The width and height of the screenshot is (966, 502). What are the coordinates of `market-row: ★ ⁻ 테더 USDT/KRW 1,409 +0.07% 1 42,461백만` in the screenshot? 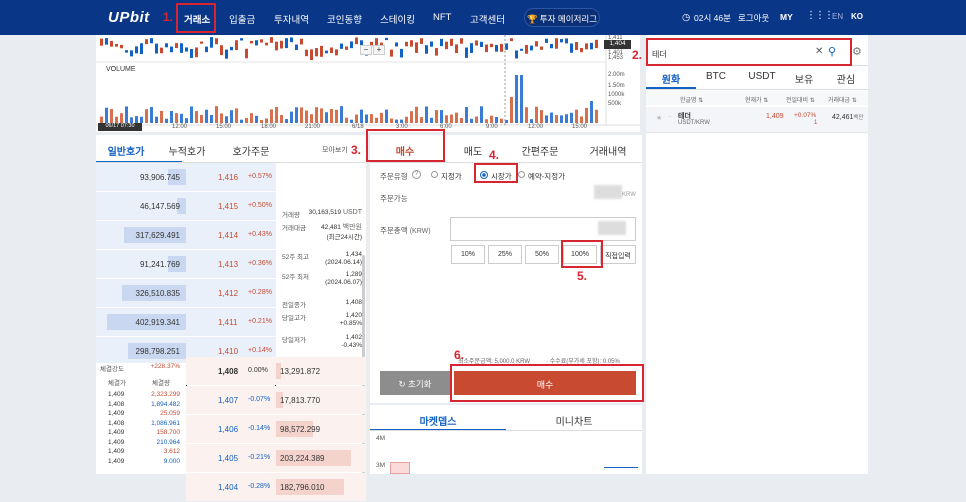 It's located at (757, 120).